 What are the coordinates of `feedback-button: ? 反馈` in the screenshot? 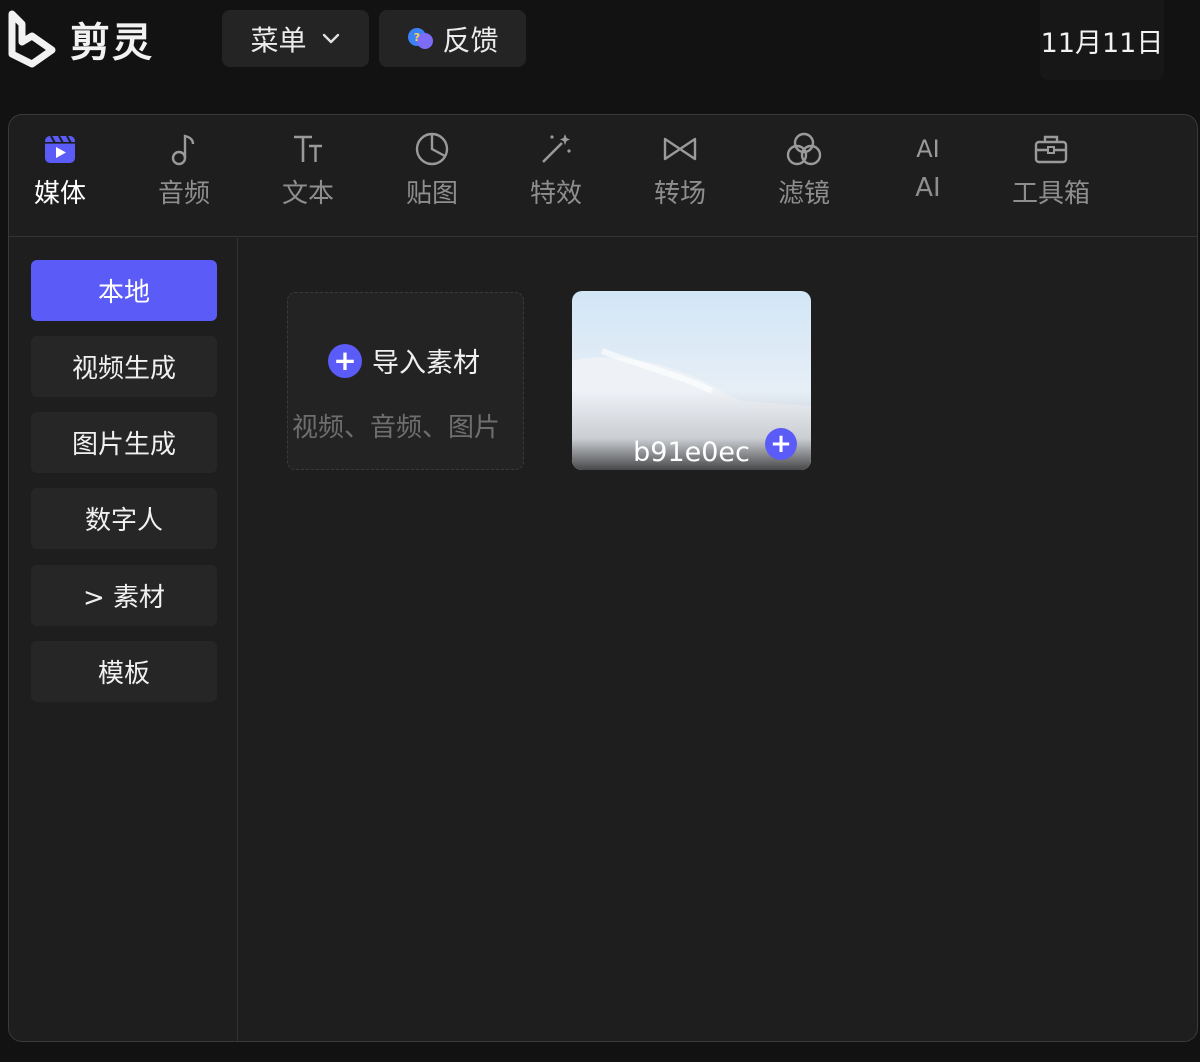 It's located at (452, 38).